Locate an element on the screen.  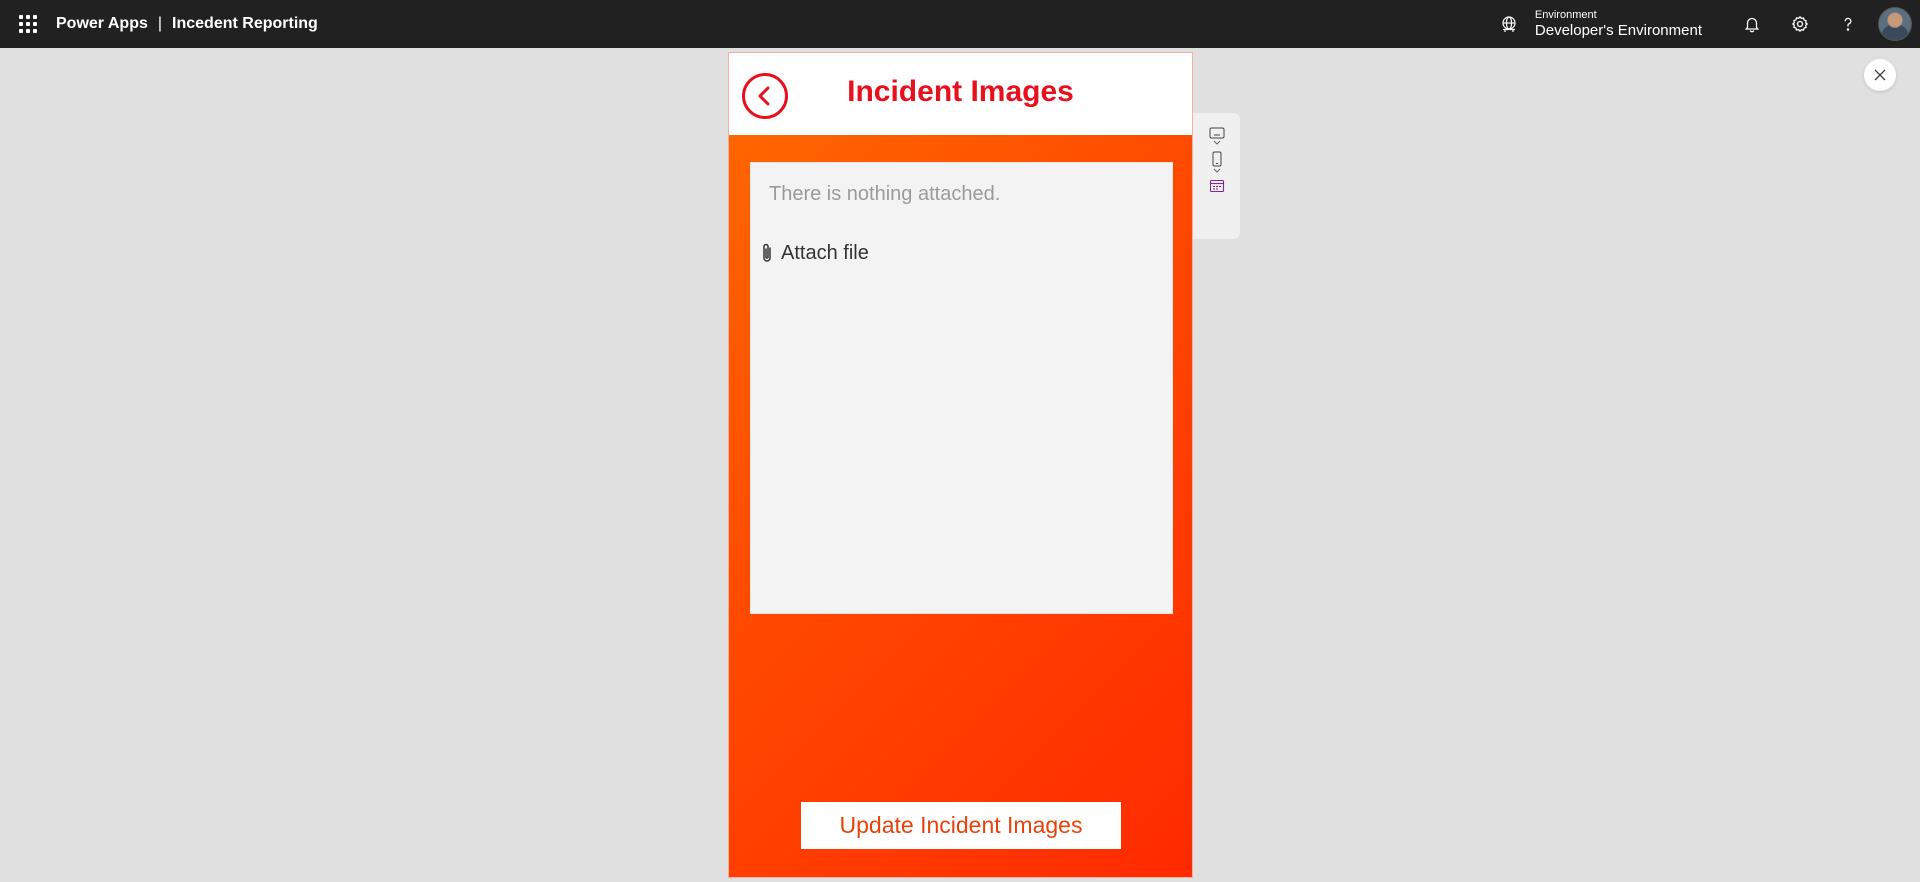
environment-picker: Environment Developer's Environment is located at coordinates (1600, 24).